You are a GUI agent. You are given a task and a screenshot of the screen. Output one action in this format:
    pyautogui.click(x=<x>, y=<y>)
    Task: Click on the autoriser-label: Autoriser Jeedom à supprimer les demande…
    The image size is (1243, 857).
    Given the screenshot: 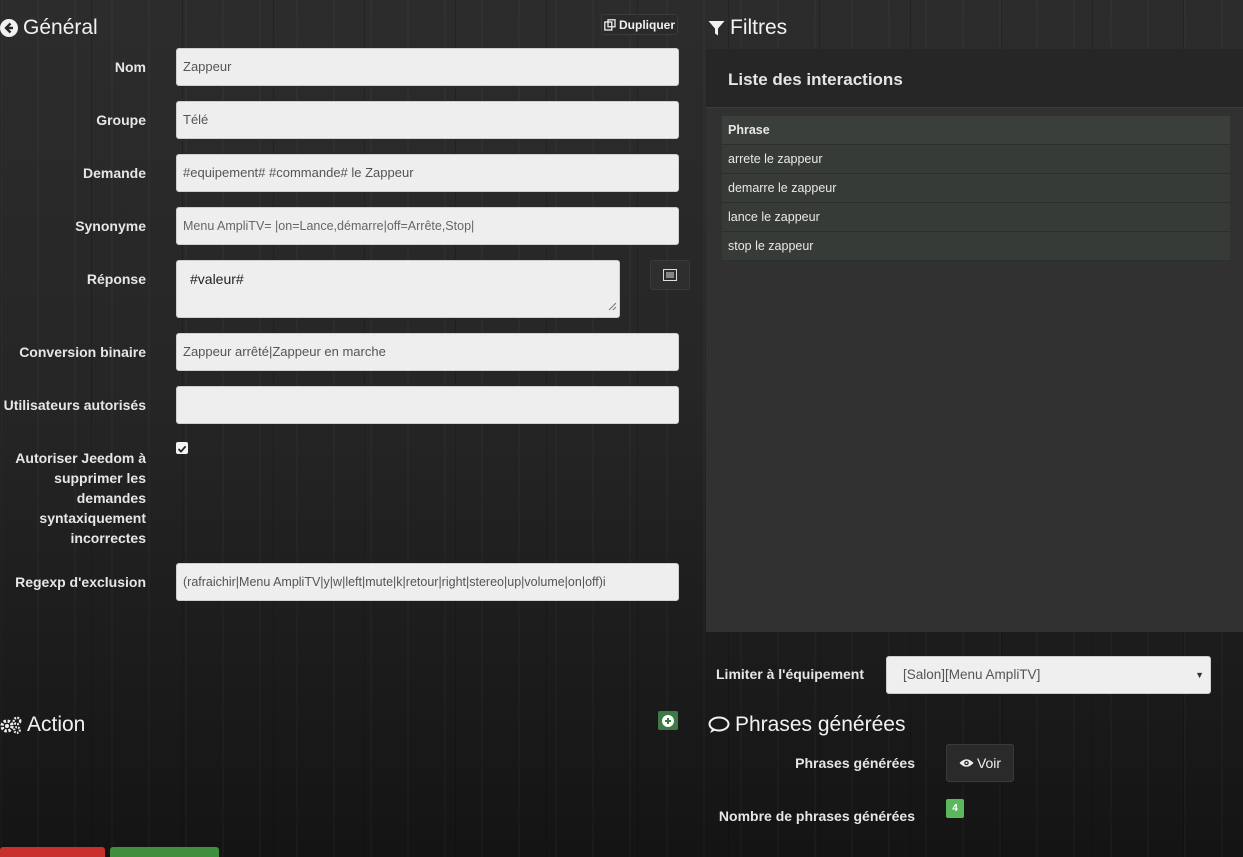 What is the action you would take?
    pyautogui.click(x=73, y=498)
    